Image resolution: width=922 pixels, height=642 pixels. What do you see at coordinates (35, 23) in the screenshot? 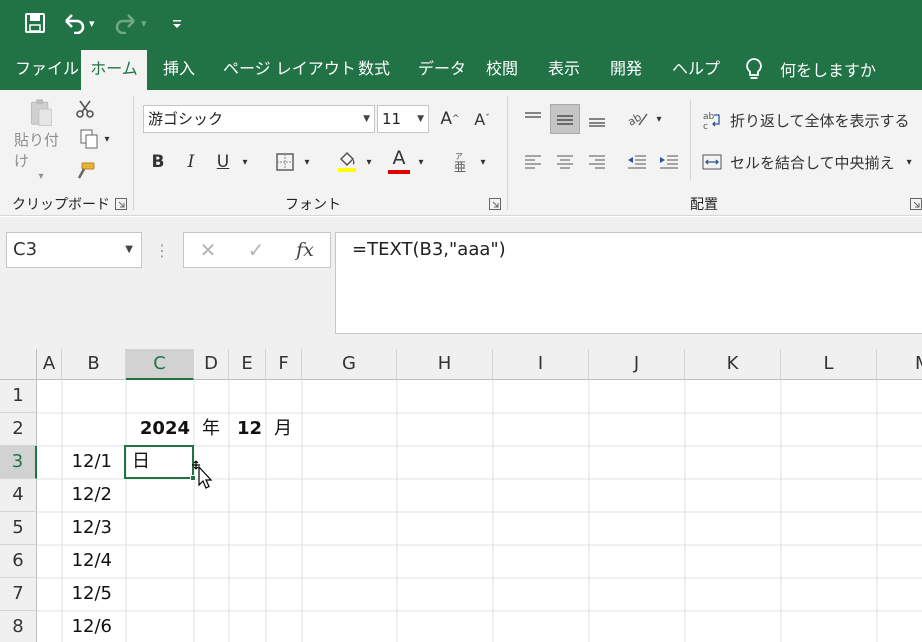
I see `save-icon` at bounding box center [35, 23].